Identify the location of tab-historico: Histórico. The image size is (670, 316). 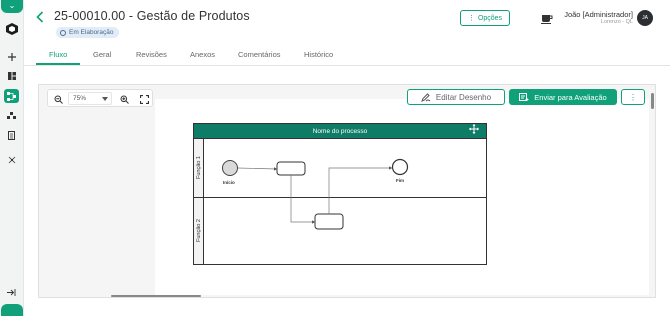
(318, 54).